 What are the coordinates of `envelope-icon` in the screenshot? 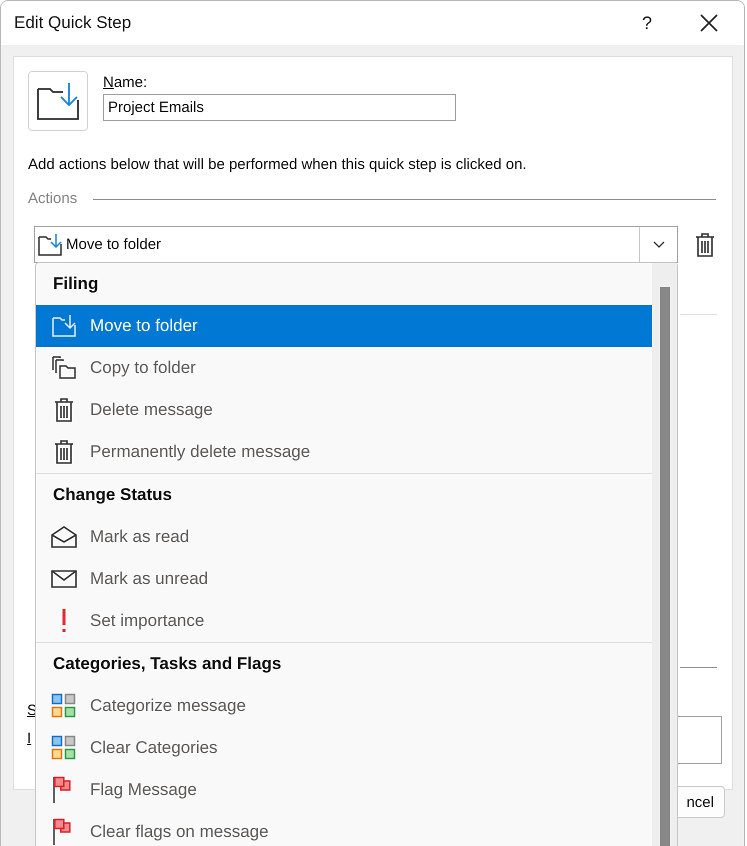 It's located at (64, 579).